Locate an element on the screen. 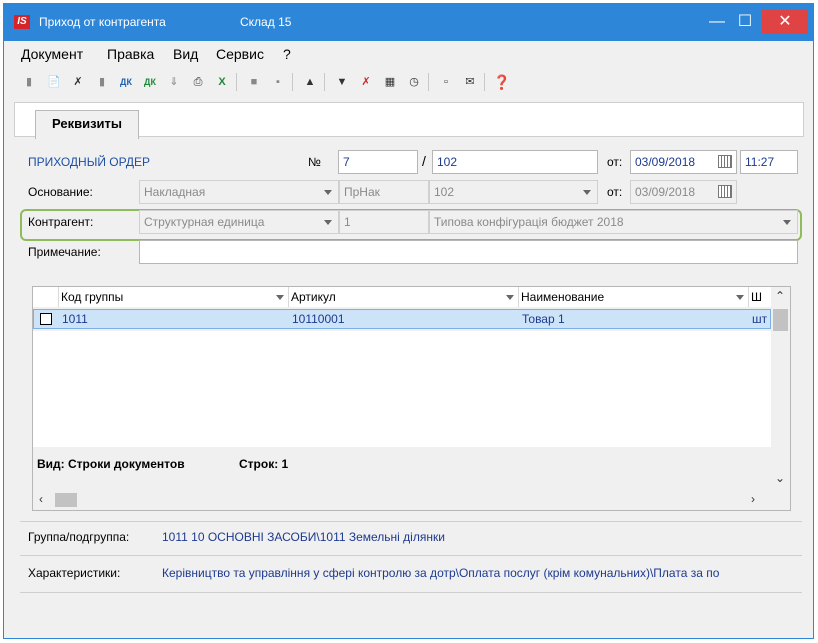 This screenshot has width=818, height=643. cell-name: Товар 1 is located at coordinates (543, 319).